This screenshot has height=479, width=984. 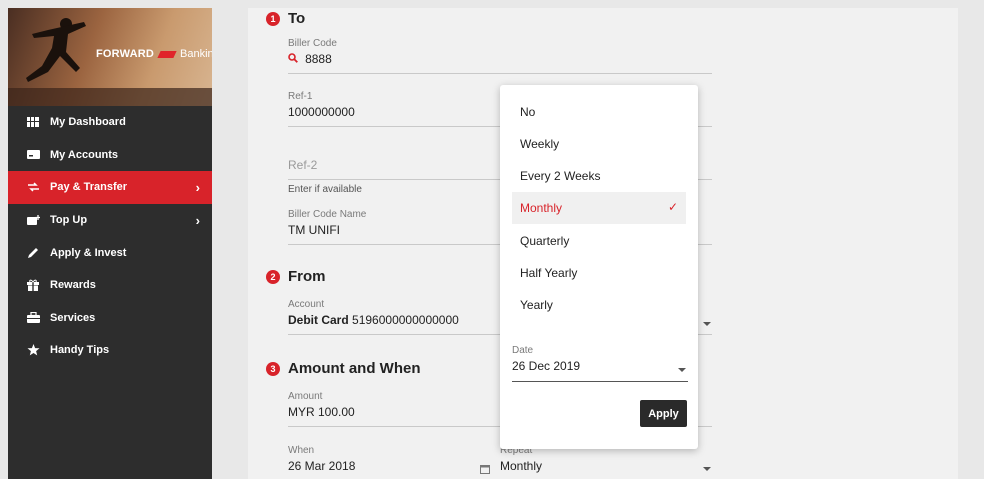 I want to click on sidebar-item-my-dashboard: My Dashboard, so click(x=110, y=122).